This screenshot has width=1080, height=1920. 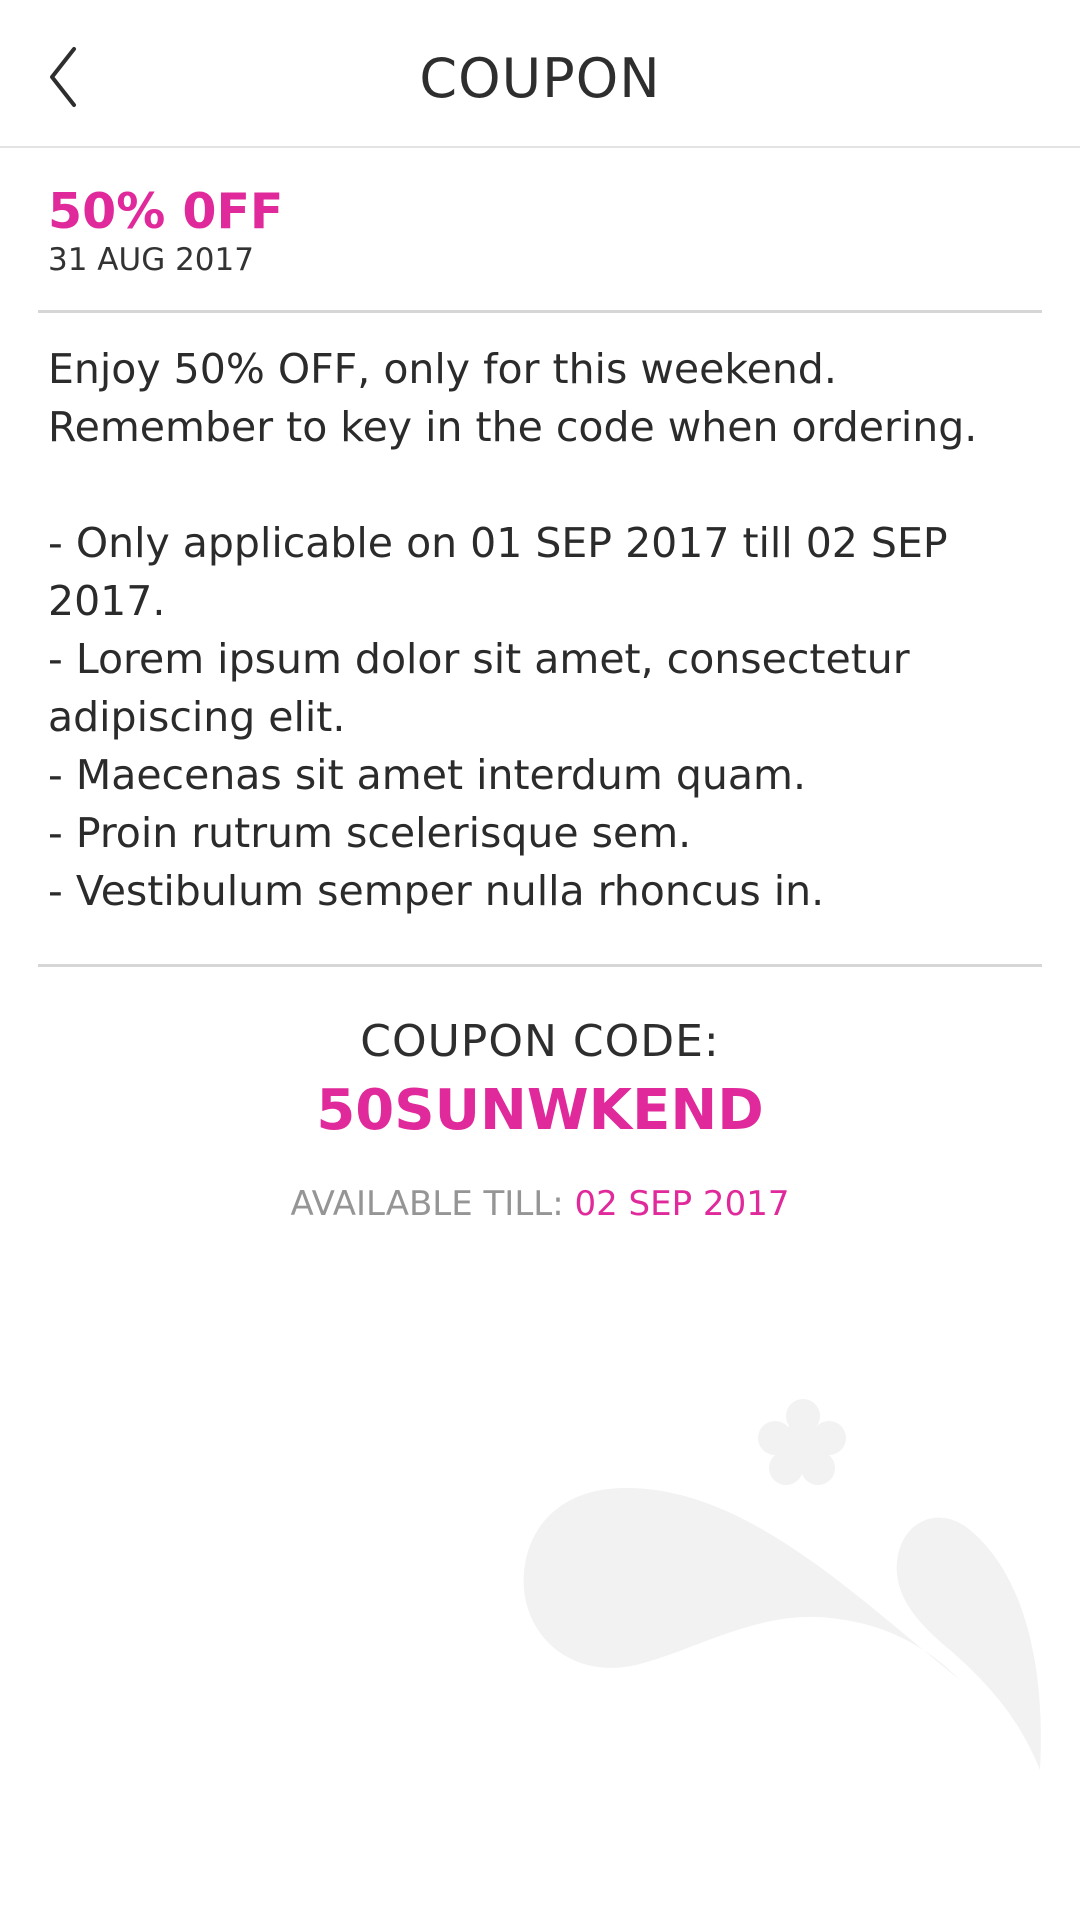 I want to click on coupon-code: 50SUNWKEND, so click(x=540, y=1110).